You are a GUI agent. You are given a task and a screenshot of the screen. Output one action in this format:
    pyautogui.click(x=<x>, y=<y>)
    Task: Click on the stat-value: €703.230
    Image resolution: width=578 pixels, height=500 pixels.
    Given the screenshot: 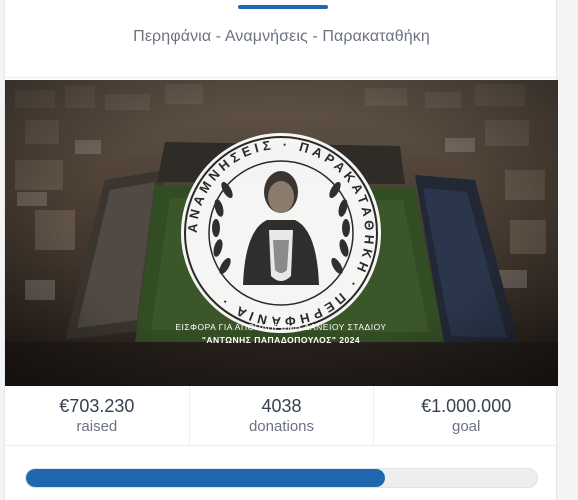 What is the action you would take?
    pyautogui.click(x=97, y=406)
    